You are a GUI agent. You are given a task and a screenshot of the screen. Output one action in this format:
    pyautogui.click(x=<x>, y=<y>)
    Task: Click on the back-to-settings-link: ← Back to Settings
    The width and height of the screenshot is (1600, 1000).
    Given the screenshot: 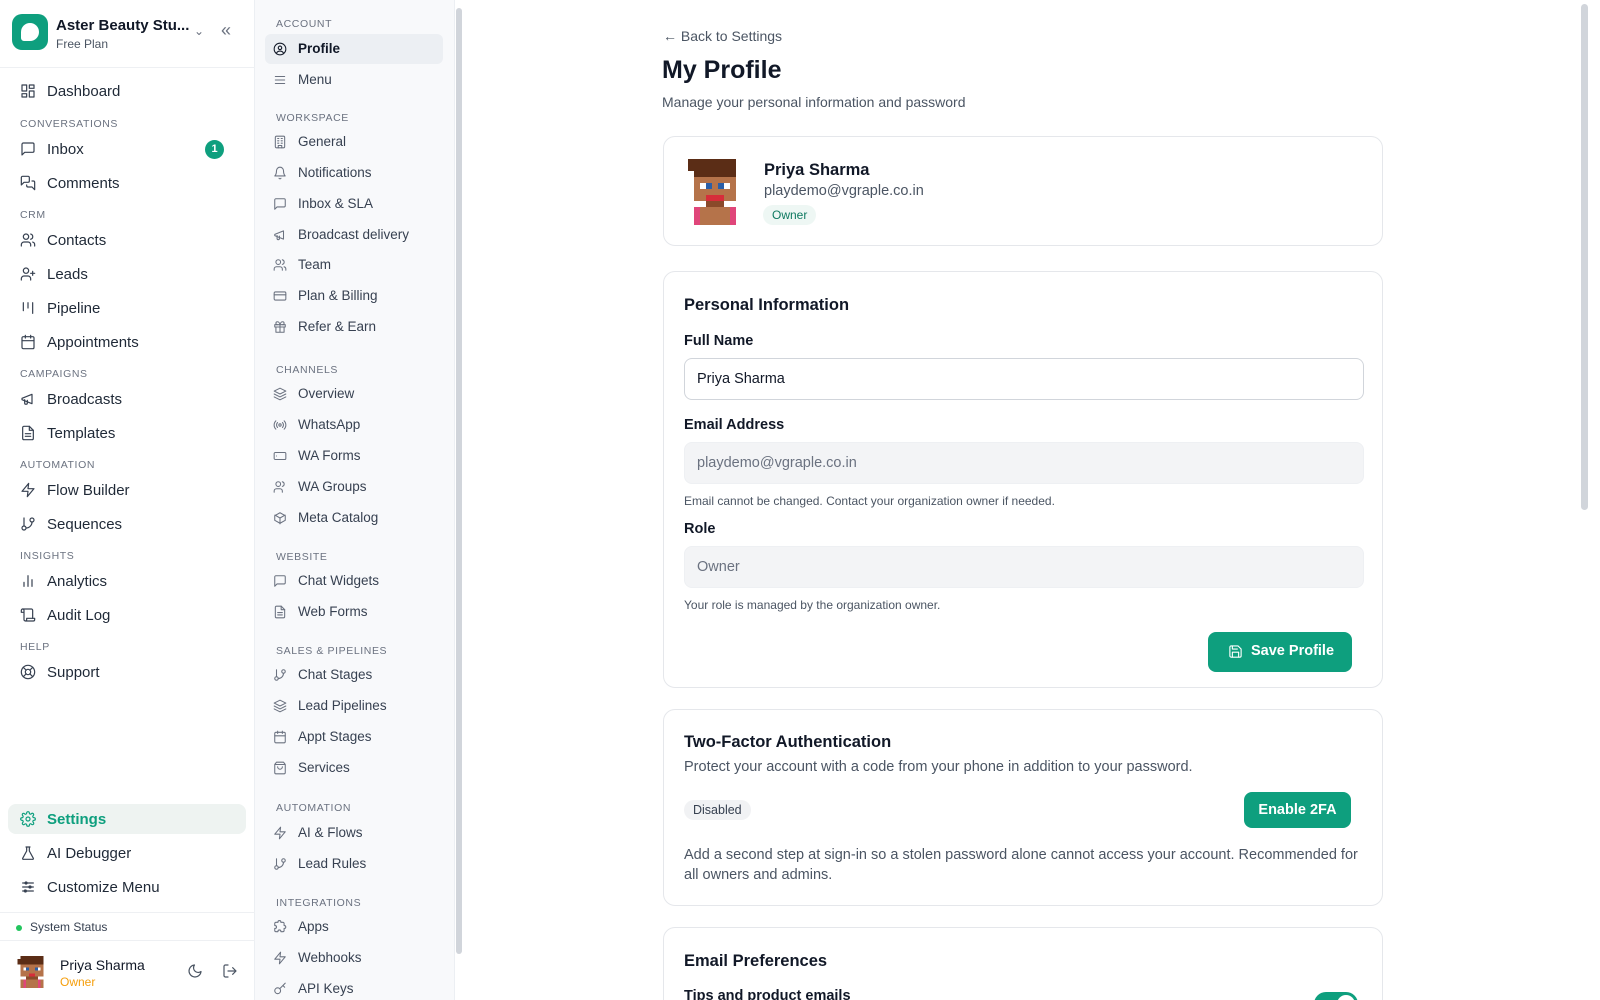 What is the action you would take?
    pyautogui.click(x=722, y=36)
    